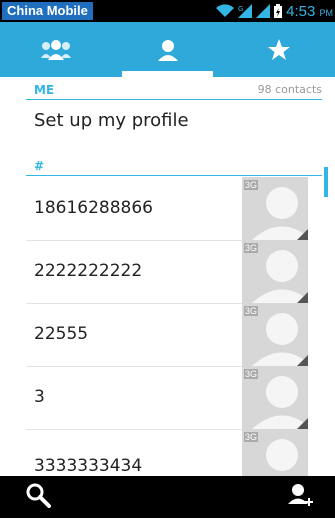 The height and width of the screenshot is (524, 335). What do you see at coordinates (301, 11) in the screenshot?
I see `clock-time: 4:53` at bounding box center [301, 11].